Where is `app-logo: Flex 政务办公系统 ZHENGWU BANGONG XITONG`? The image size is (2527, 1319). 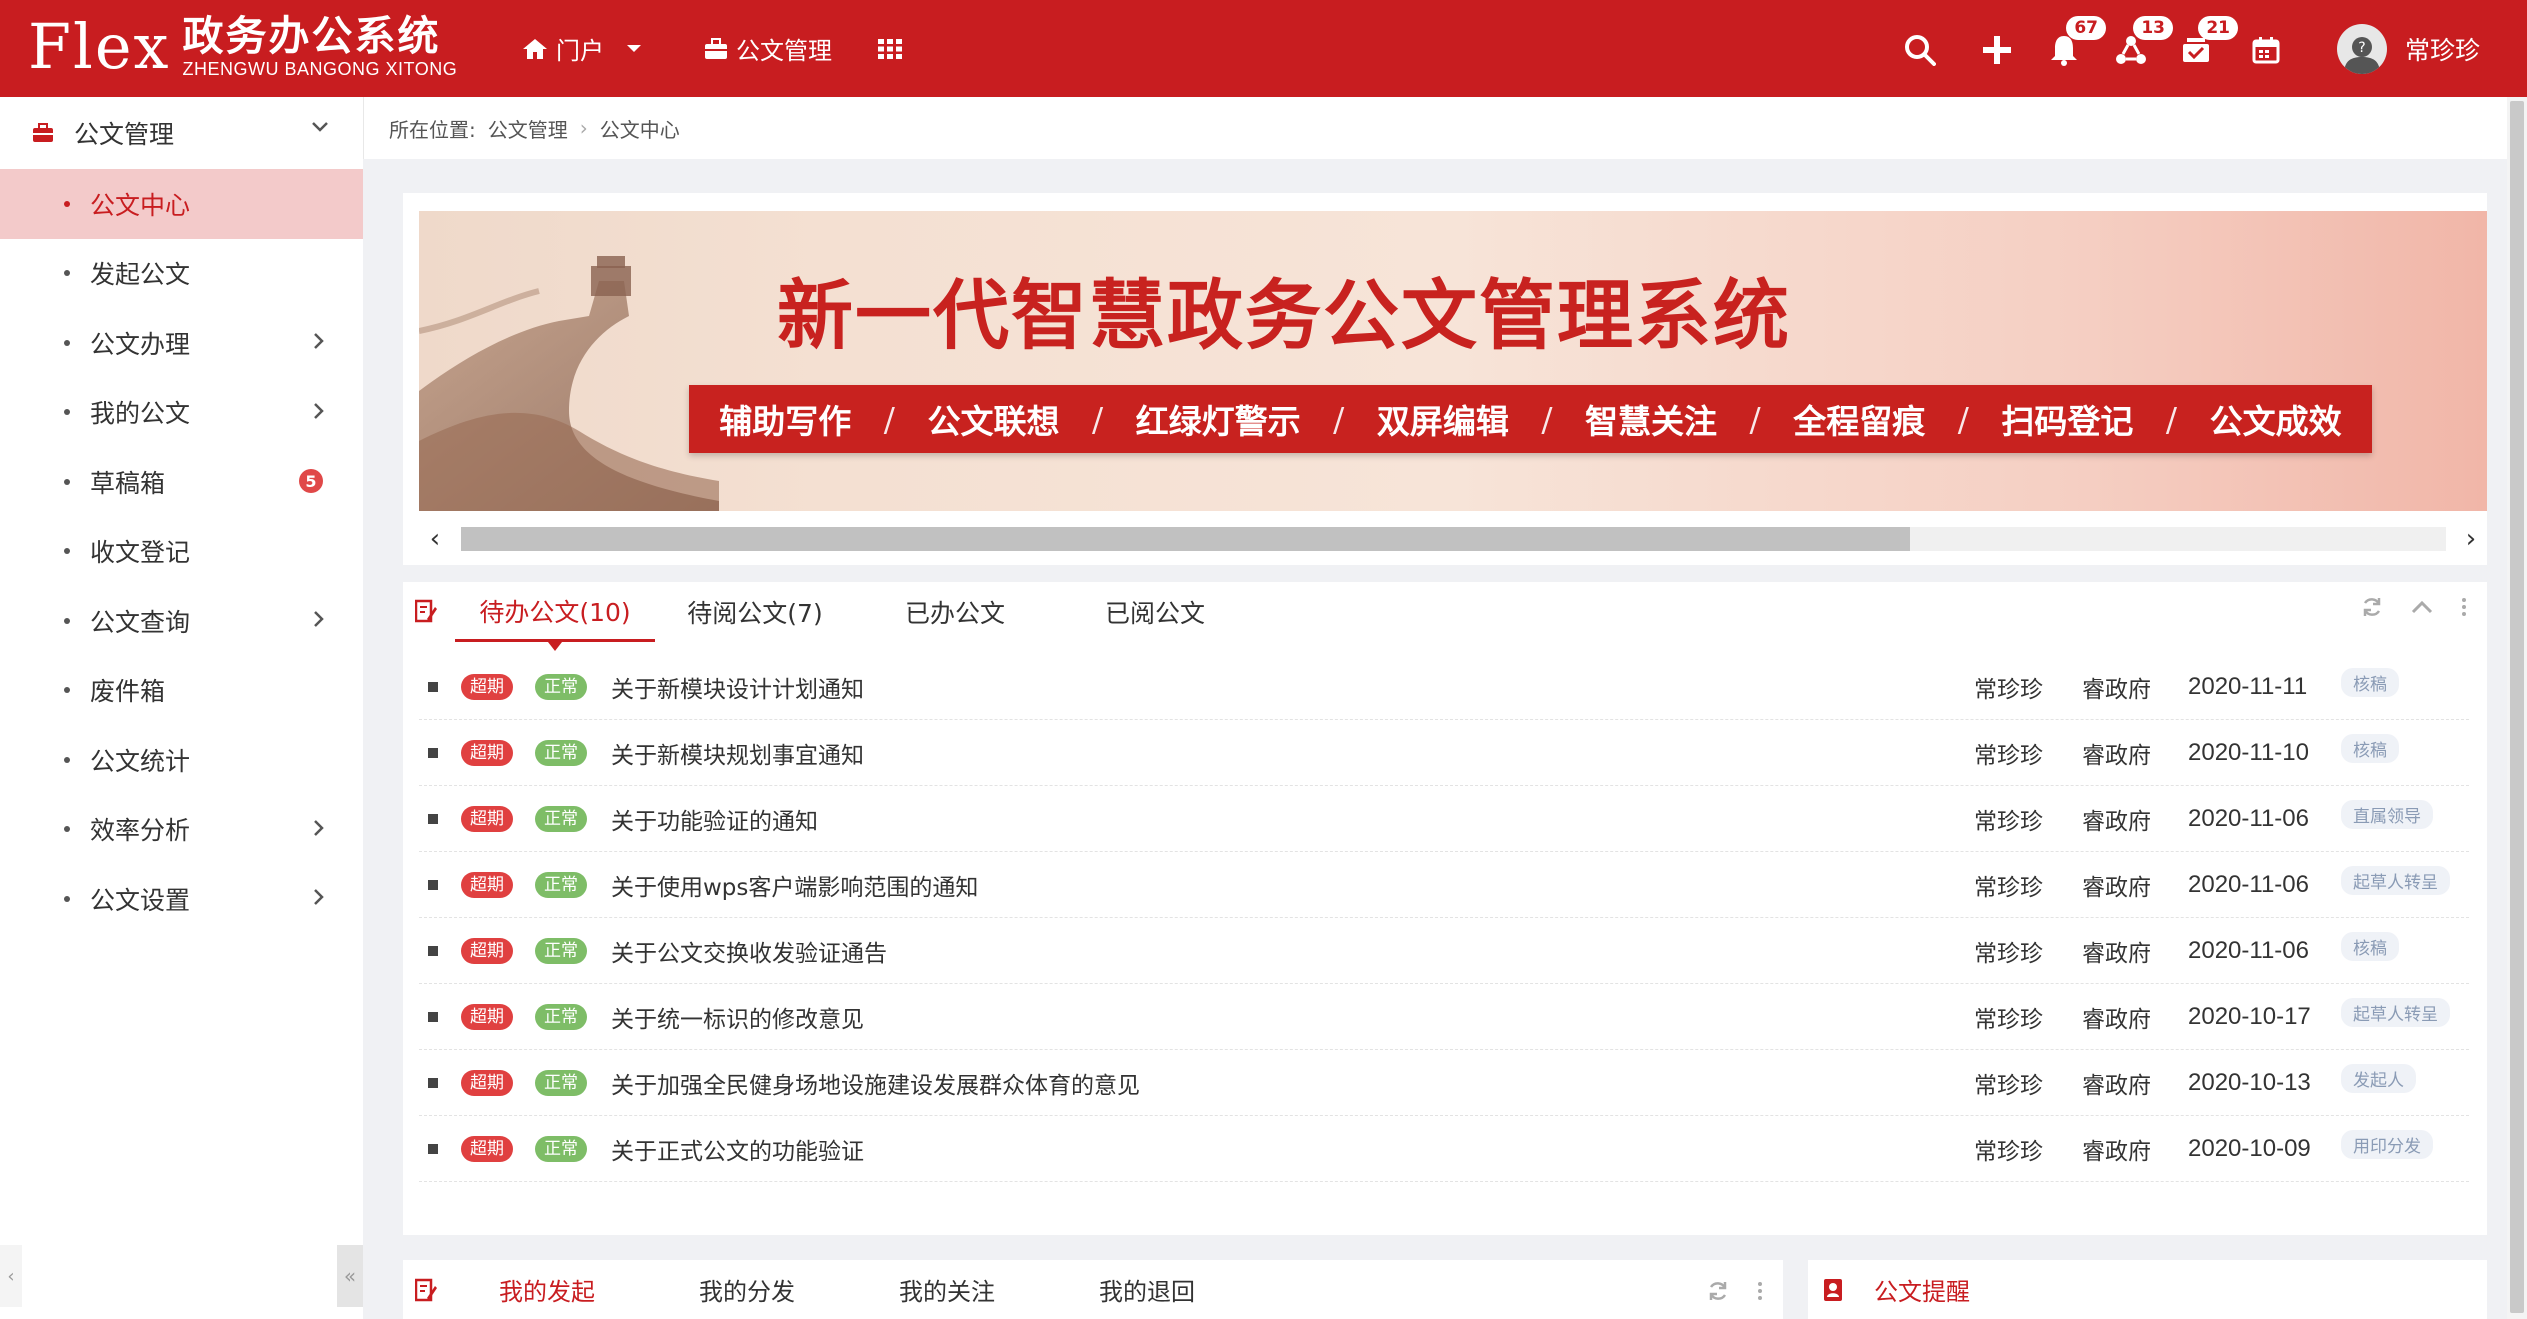 app-logo: Flex 政务办公系统 ZHENGWU BANGONG XITONG is located at coordinates (242, 47).